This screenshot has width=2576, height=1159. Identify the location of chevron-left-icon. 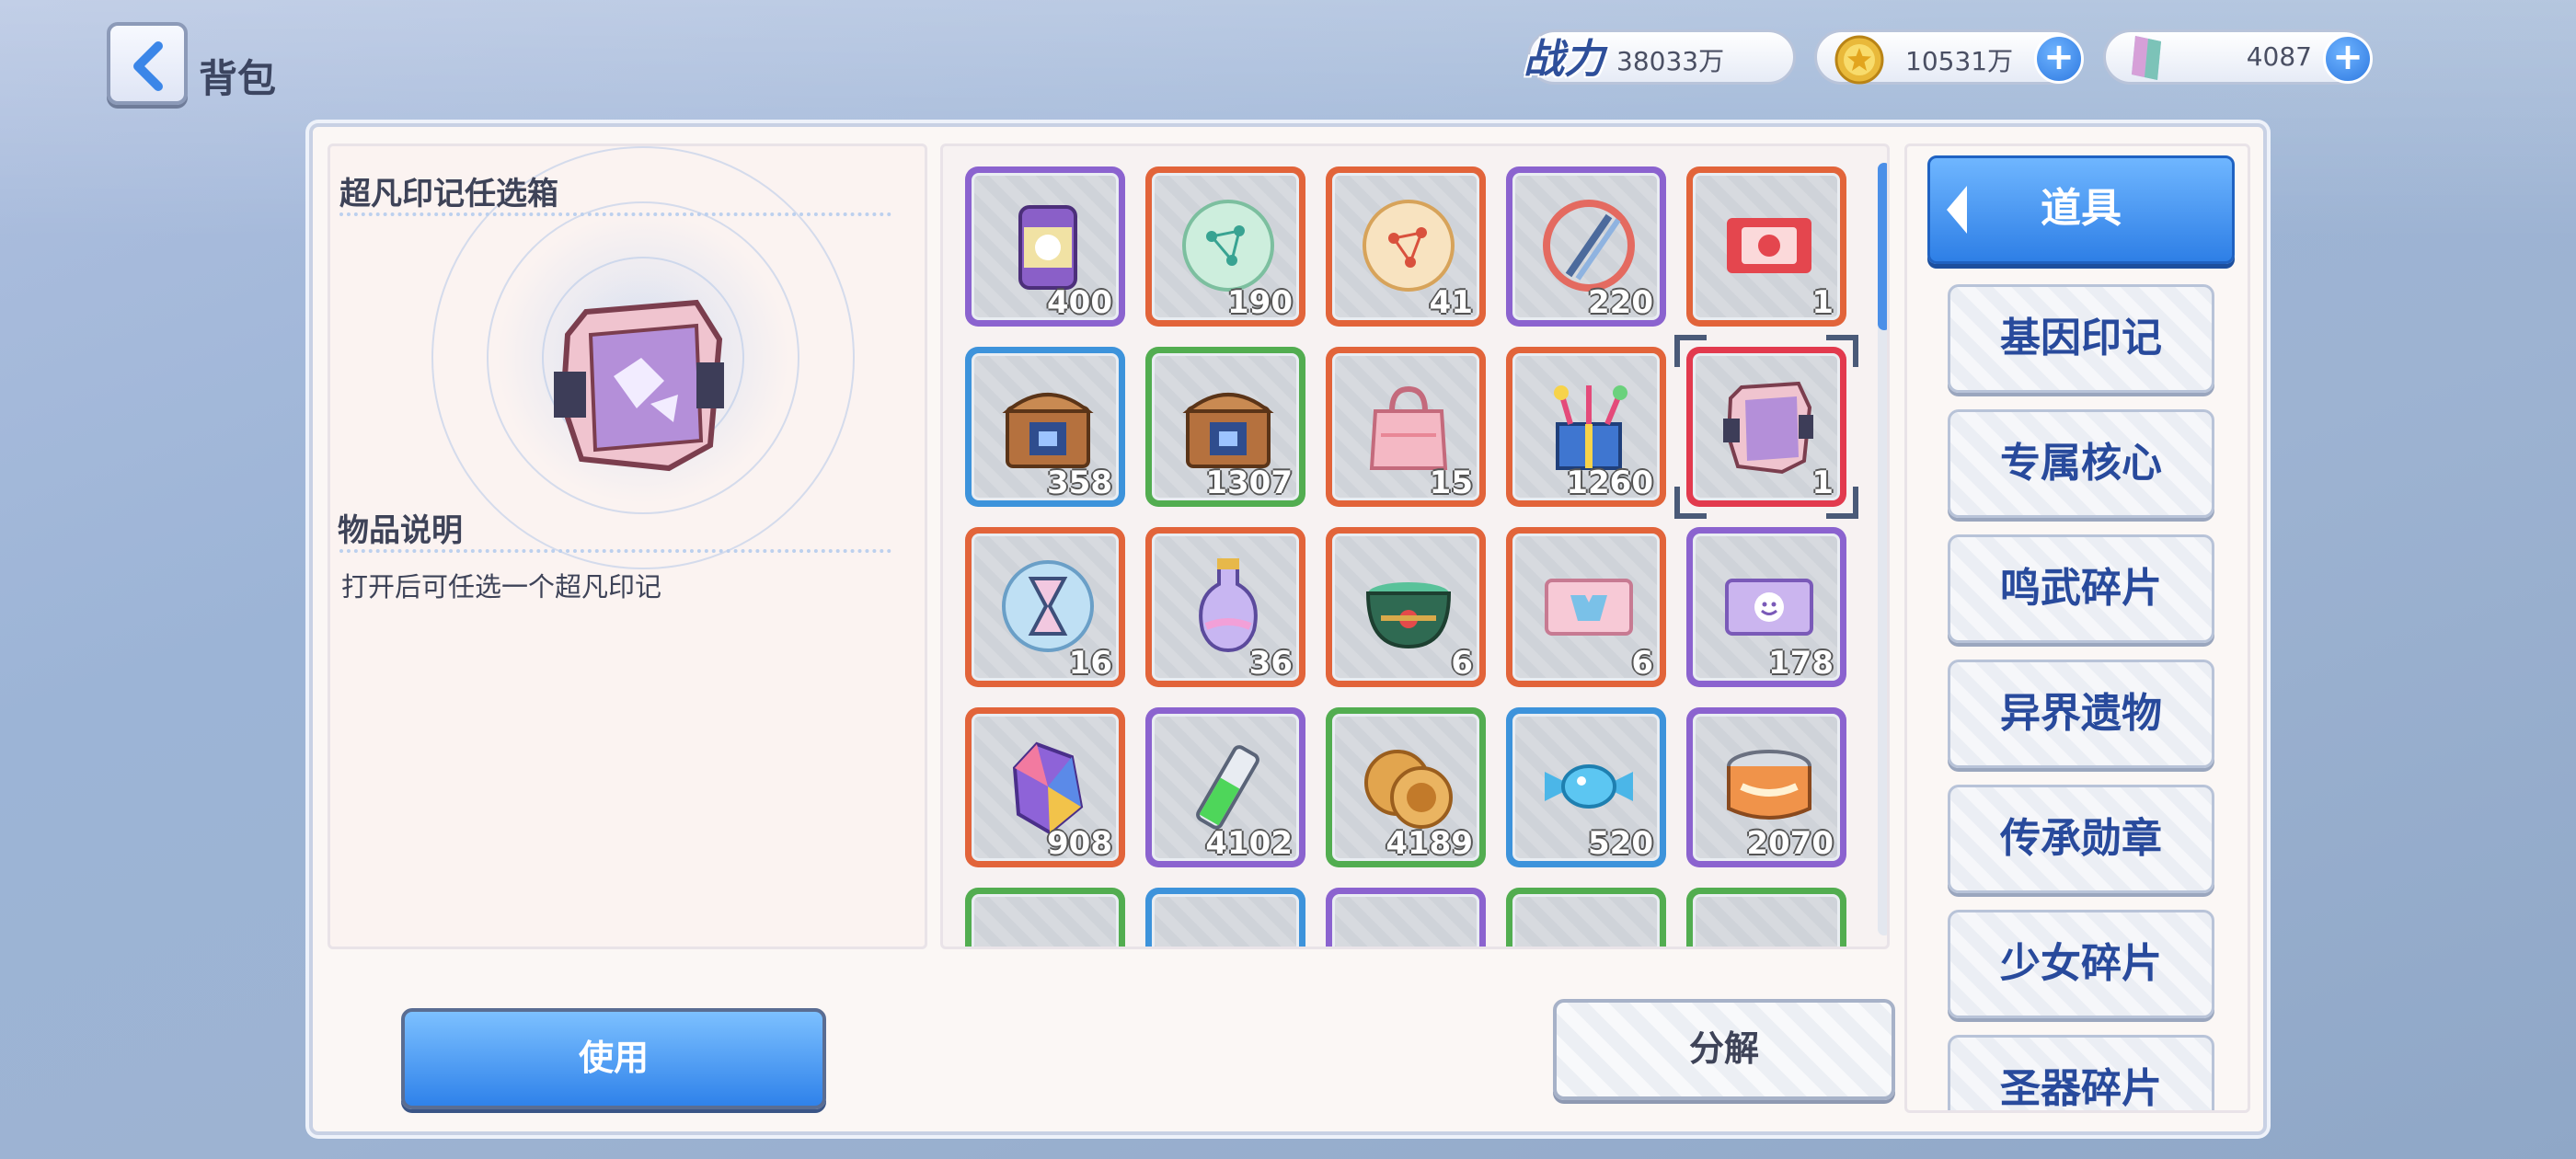
(148, 66).